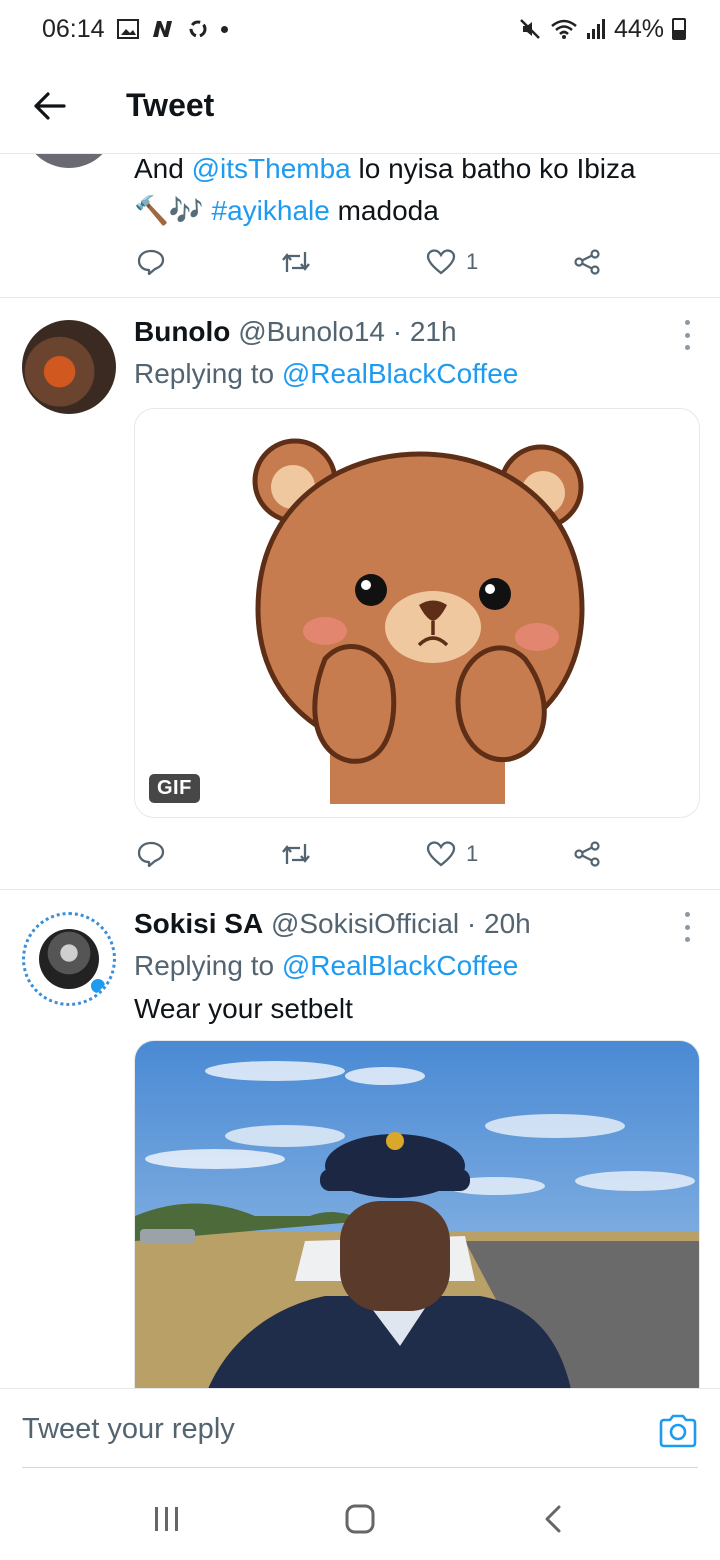 The height and width of the screenshot is (1560, 720). What do you see at coordinates (564, 29) in the screenshot?
I see `wifi-icon` at bounding box center [564, 29].